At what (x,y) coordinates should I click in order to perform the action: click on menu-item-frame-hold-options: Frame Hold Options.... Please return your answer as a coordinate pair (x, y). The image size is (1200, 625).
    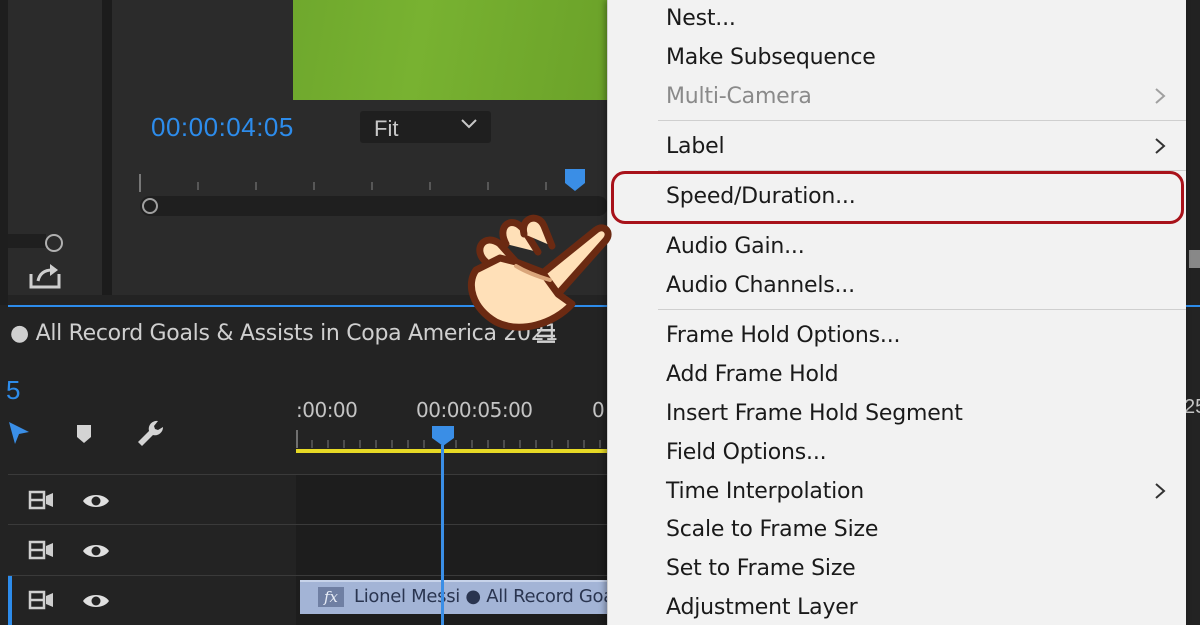
    Looking at the image, I should click on (783, 335).